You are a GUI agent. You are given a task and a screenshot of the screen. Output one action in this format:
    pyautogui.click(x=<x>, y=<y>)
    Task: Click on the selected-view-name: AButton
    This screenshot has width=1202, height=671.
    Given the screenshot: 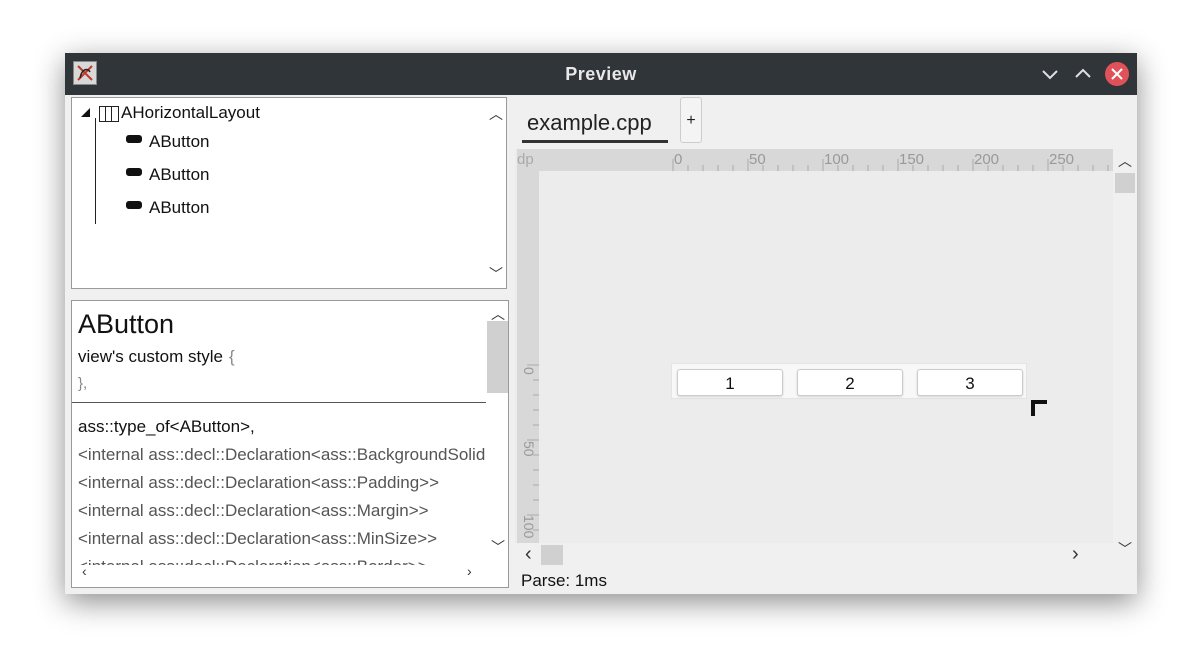 What is the action you would take?
    pyautogui.click(x=126, y=324)
    